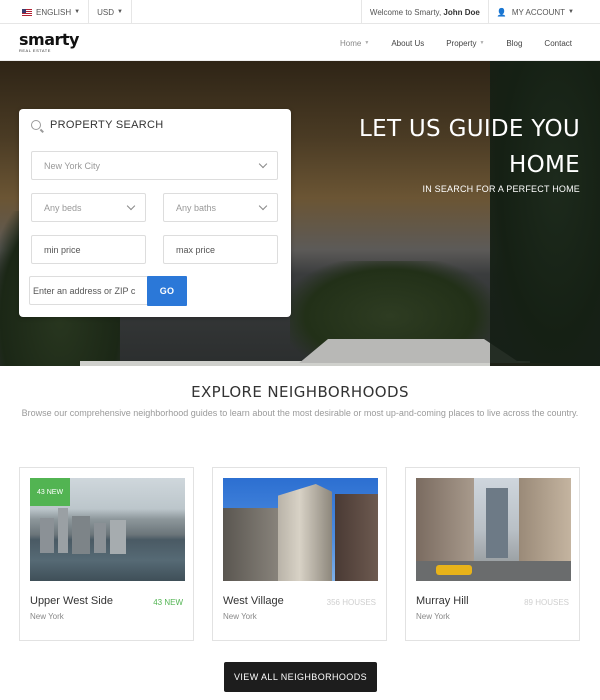  Describe the element at coordinates (105, 12) in the screenshot. I see `currency-label: USD` at that location.